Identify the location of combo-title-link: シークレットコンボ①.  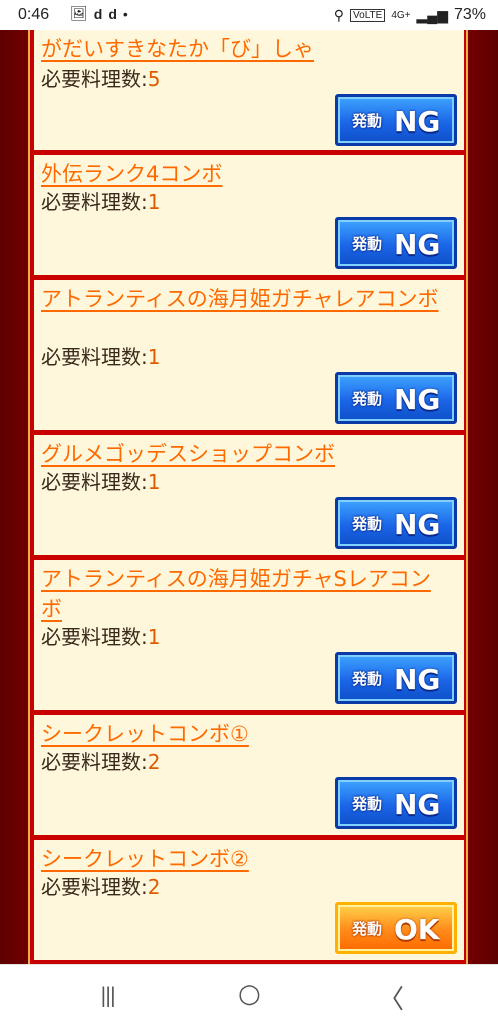
(246, 734).